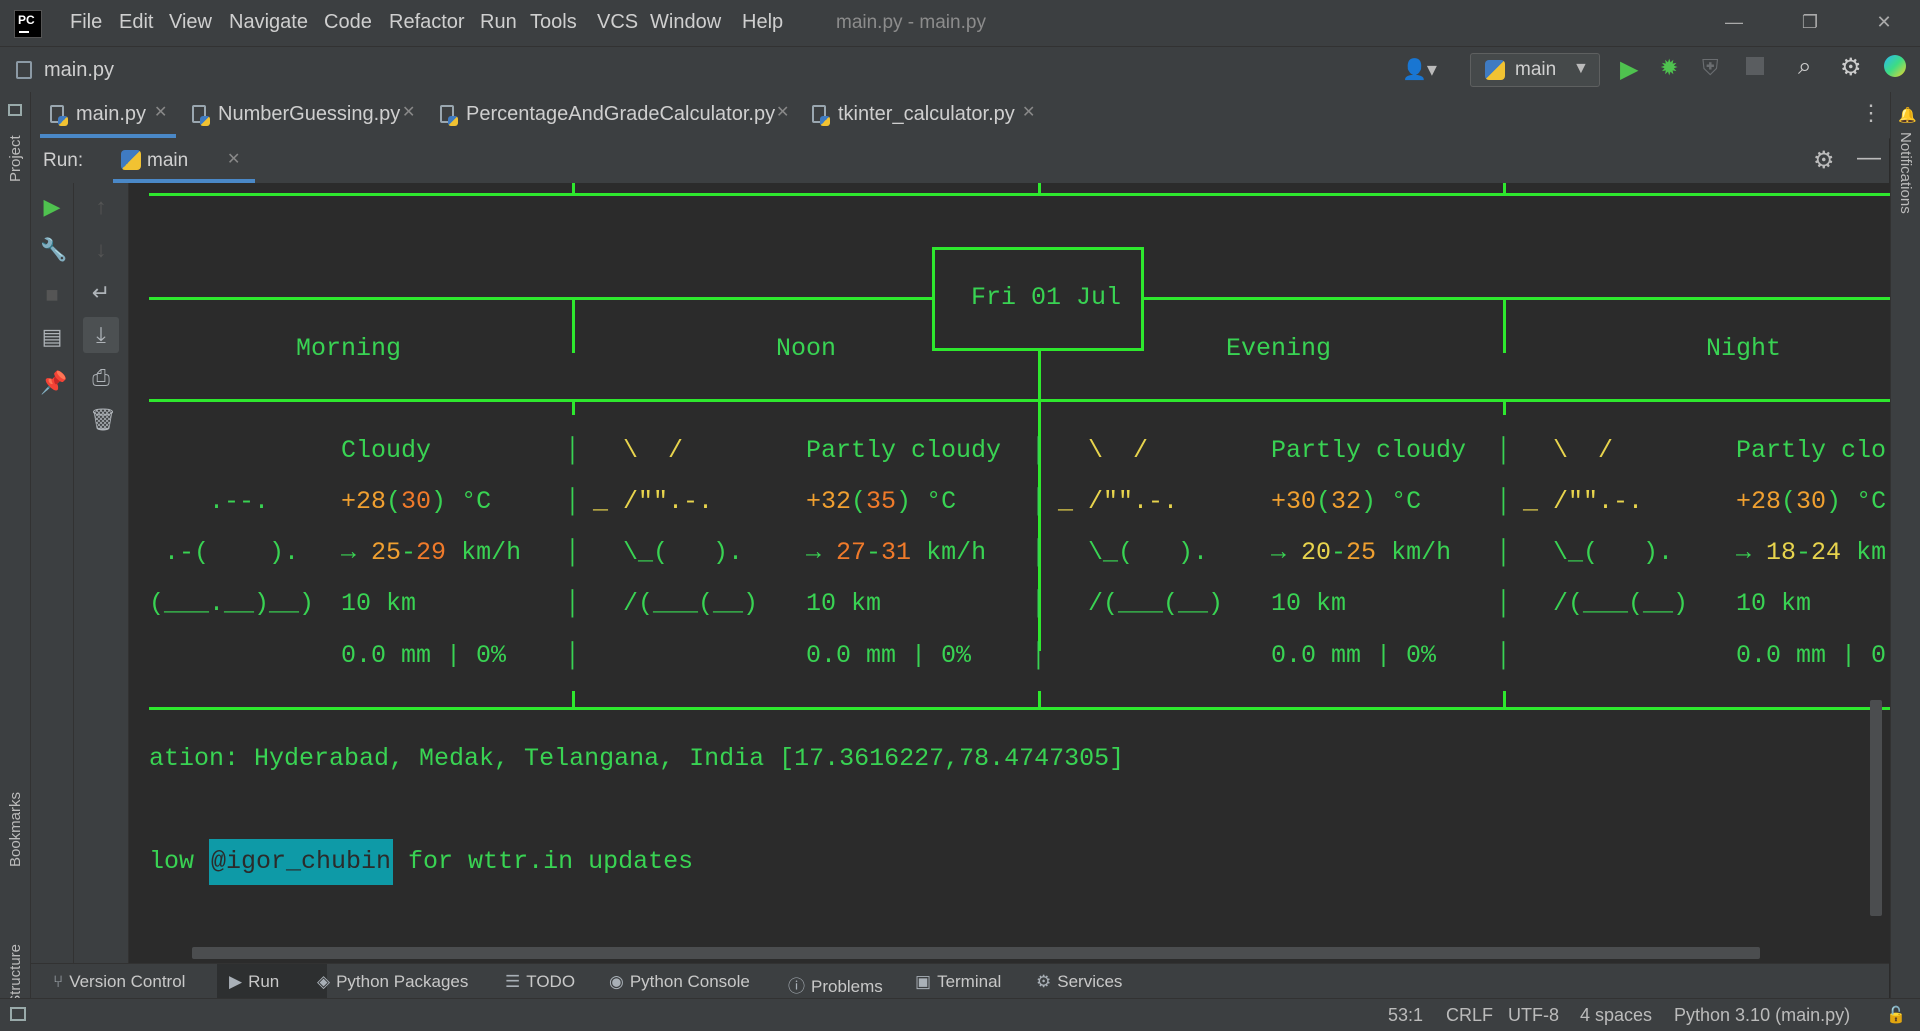 This screenshot has width=1920, height=1031. Describe the element at coordinates (1905, 173) in the screenshot. I see `notifications-tool-button: Notifications` at that location.